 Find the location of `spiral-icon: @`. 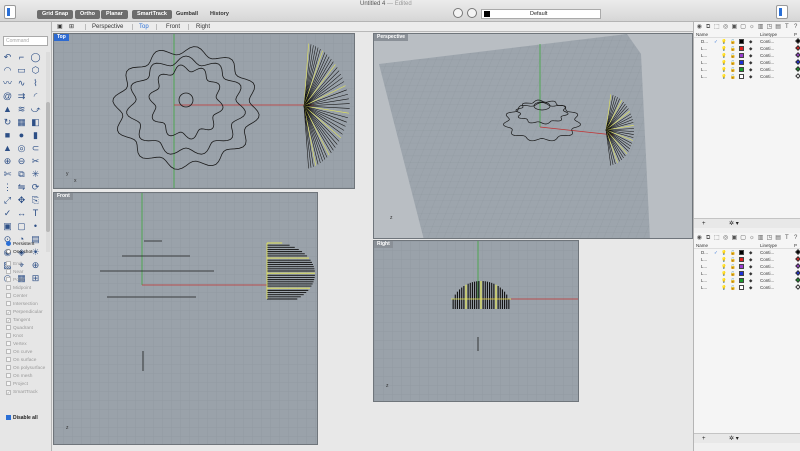

spiral-icon: @ is located at coordinates (7, 96).